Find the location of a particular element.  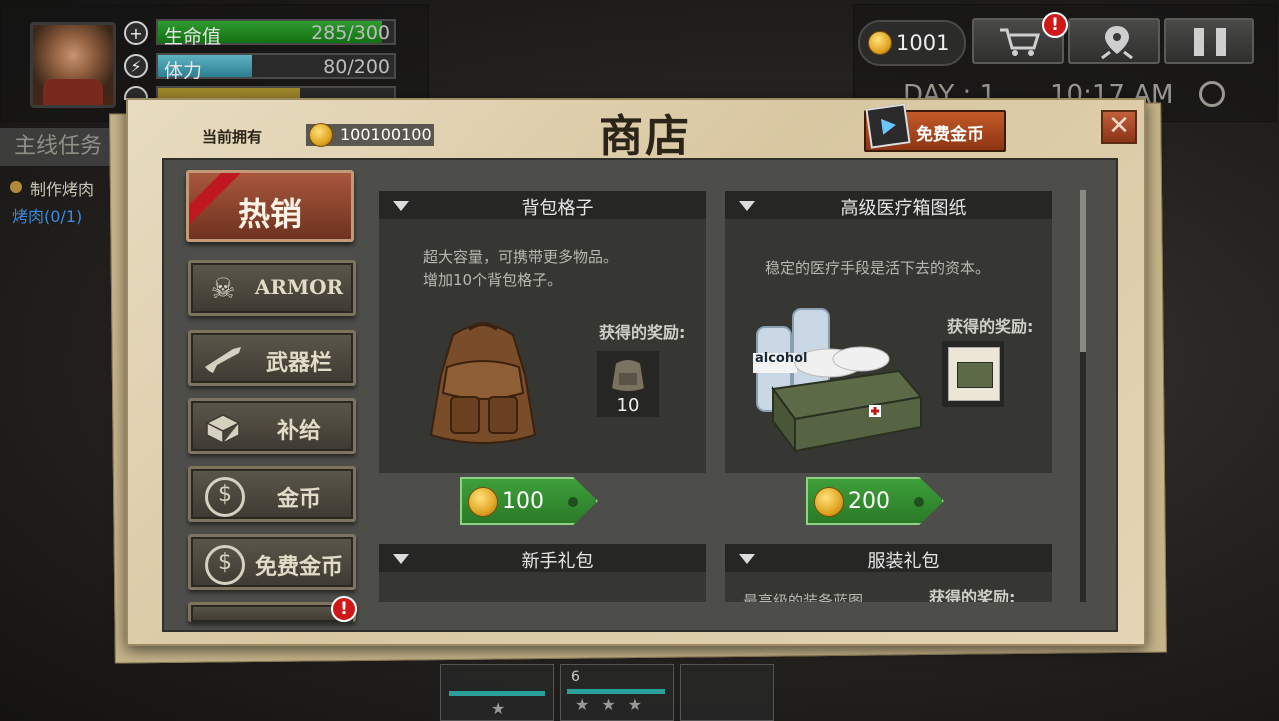

medkit-icon is located at coordinates (838, 381).